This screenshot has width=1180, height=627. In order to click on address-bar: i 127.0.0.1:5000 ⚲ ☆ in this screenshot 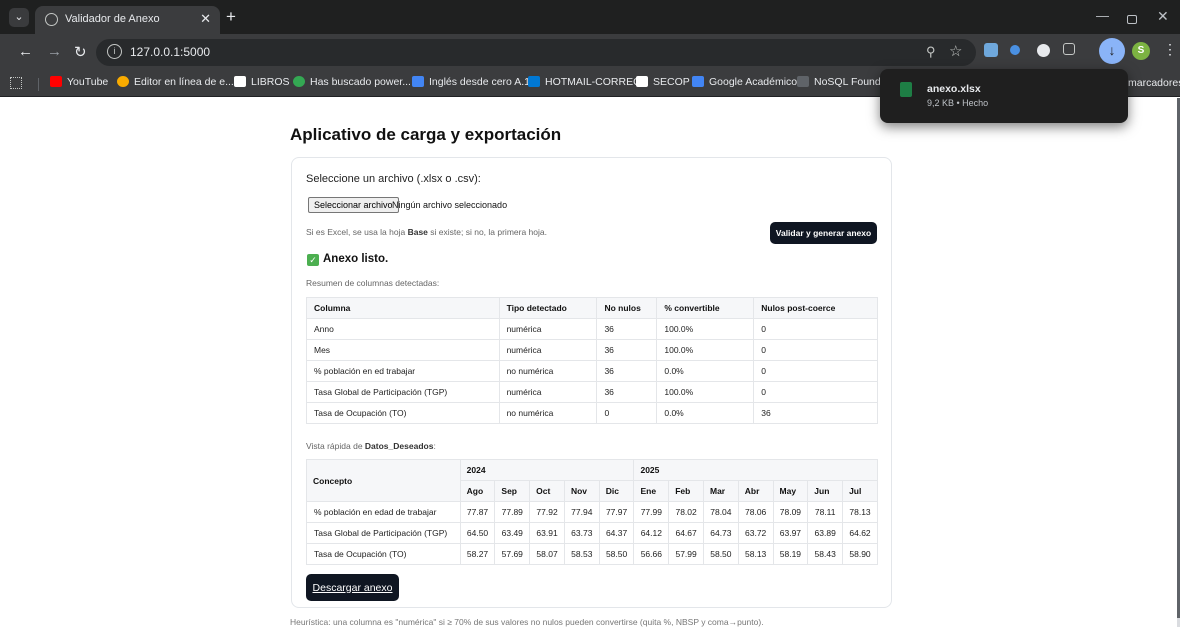, I will do `click(536, 52)`.